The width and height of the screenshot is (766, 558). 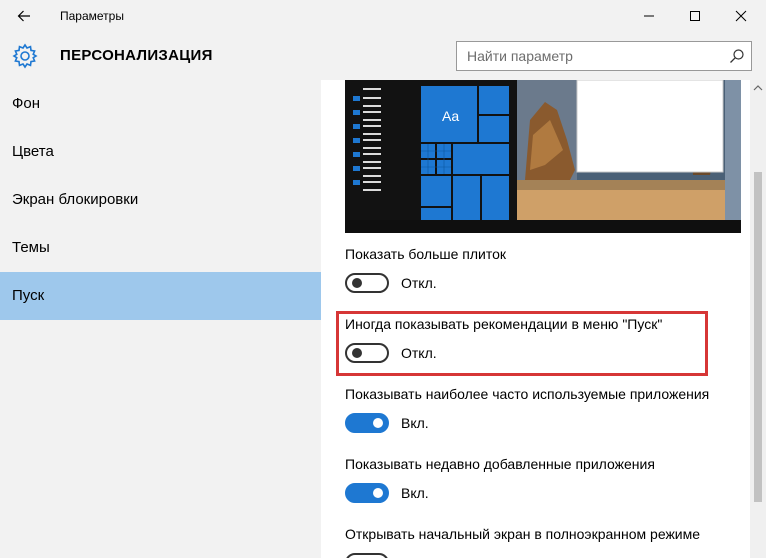 I want to click on back-arrow-icon, so click(x=23, y=16).